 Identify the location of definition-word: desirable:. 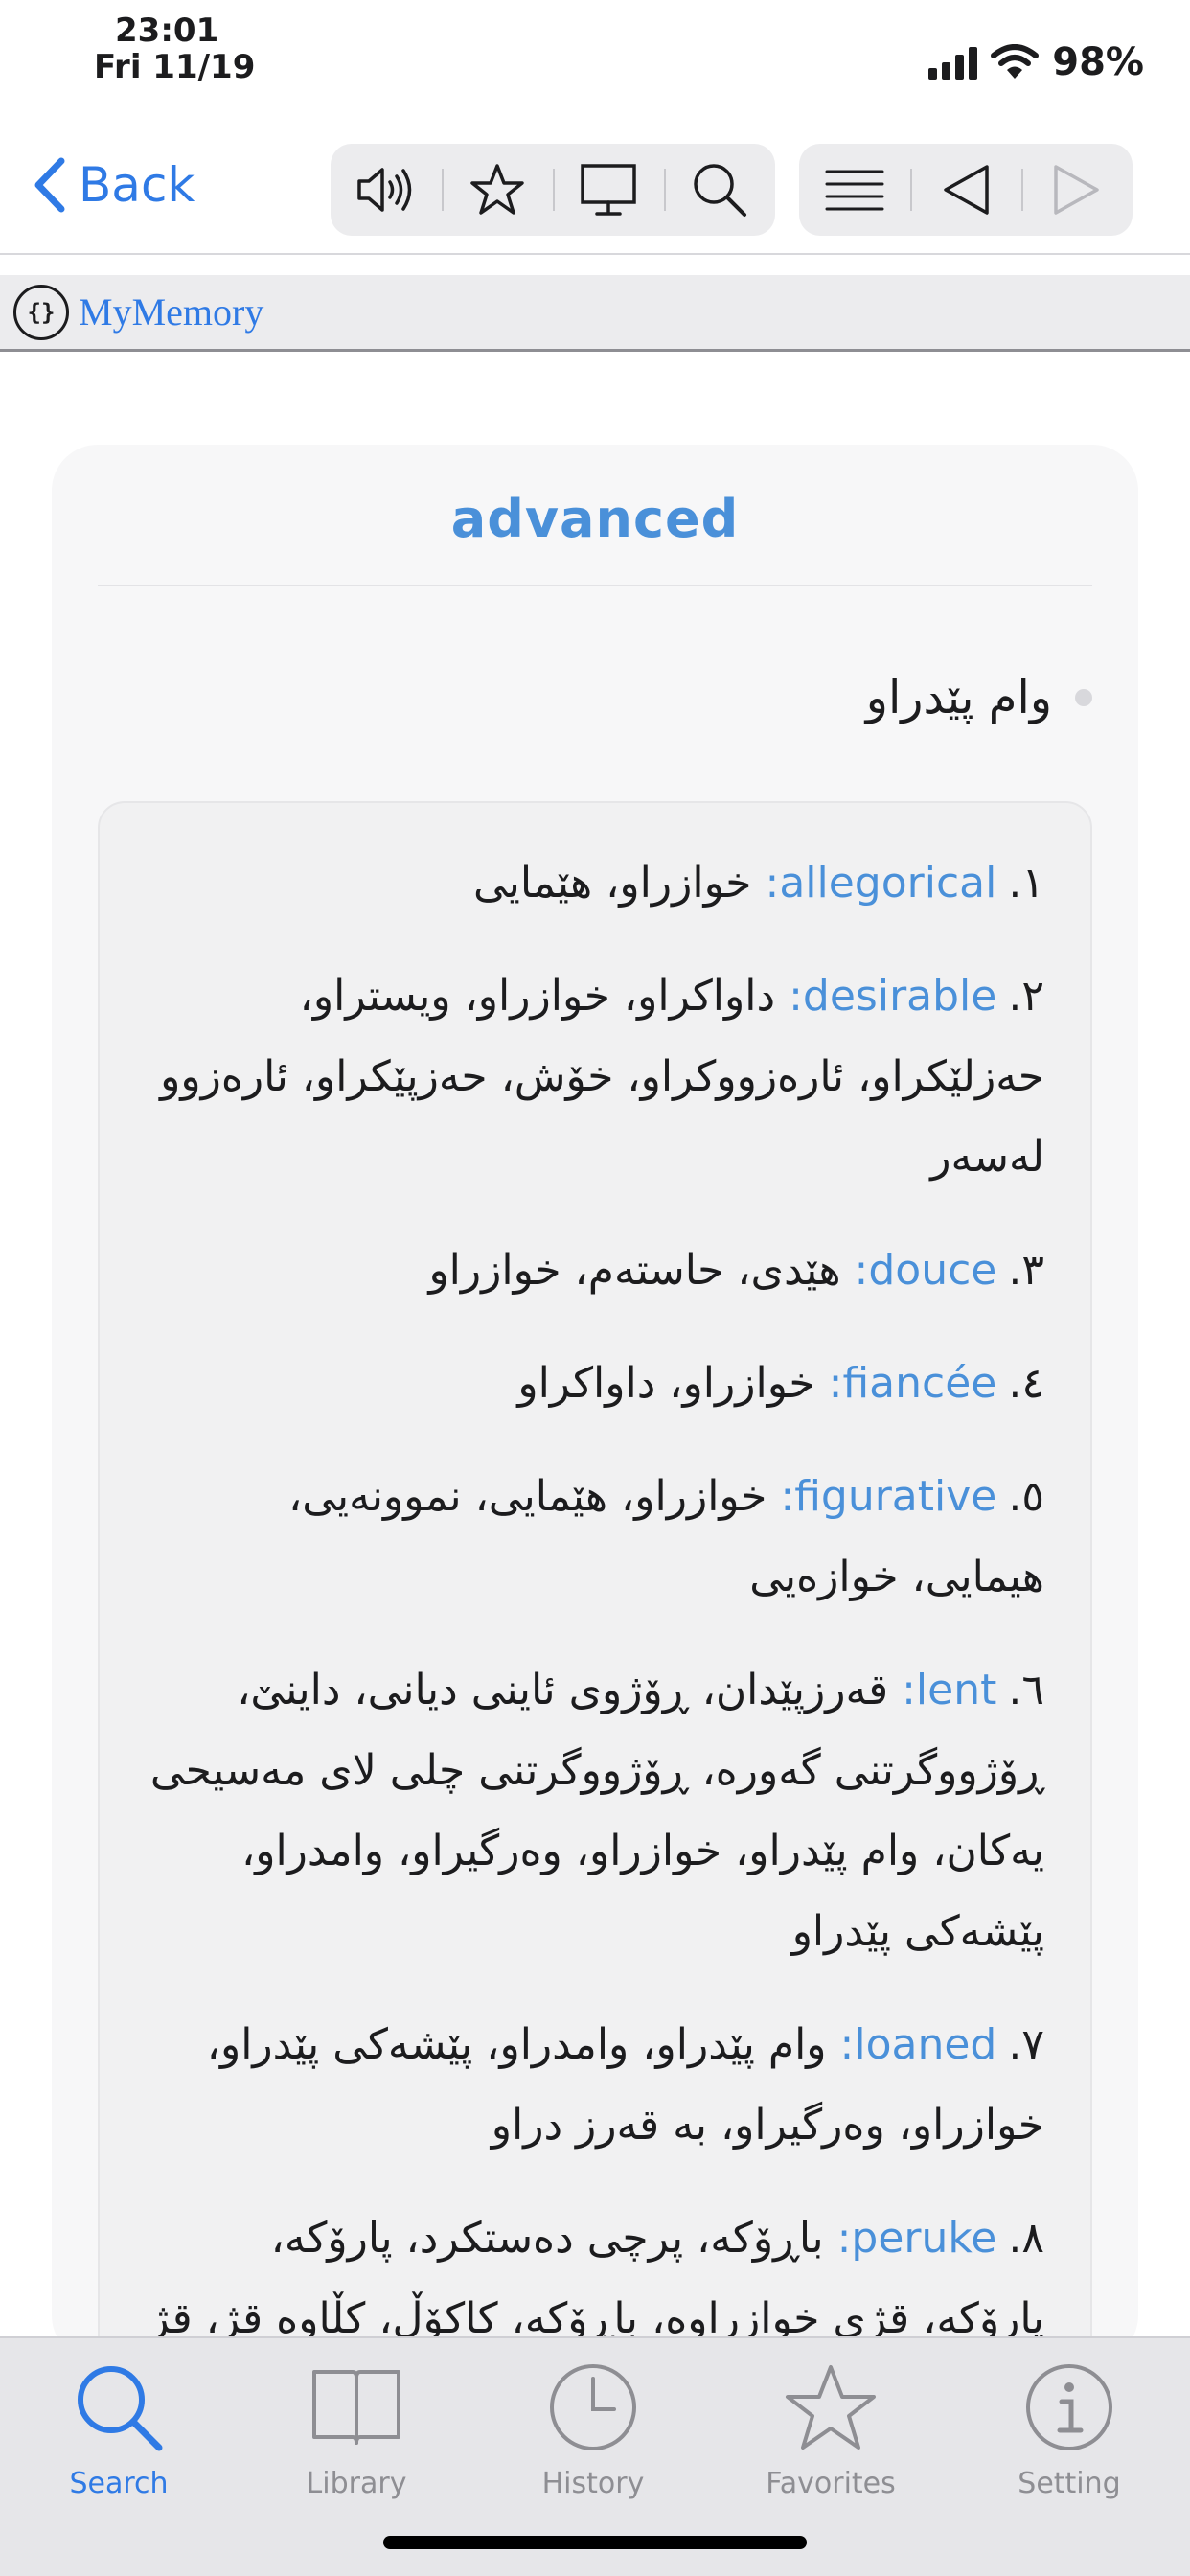
(893, 996).